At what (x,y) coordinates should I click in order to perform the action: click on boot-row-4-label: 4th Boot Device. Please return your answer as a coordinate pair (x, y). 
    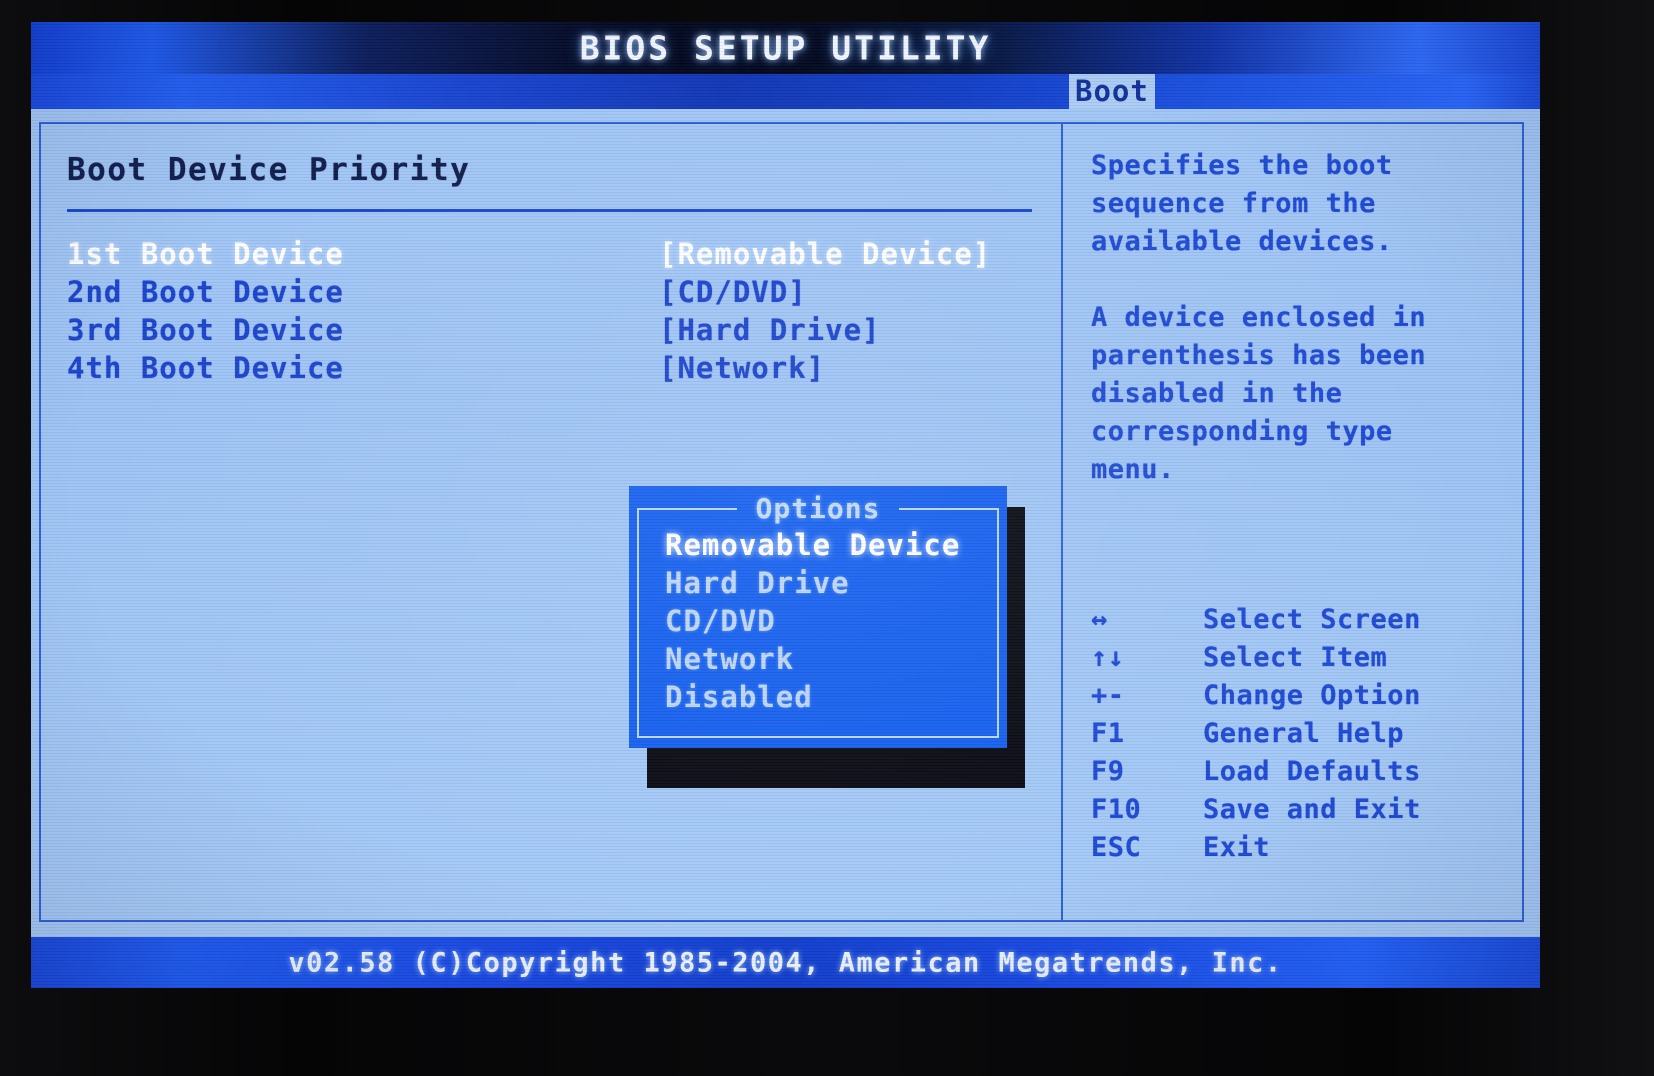
    Looking at the image, I should click on (205, 368).